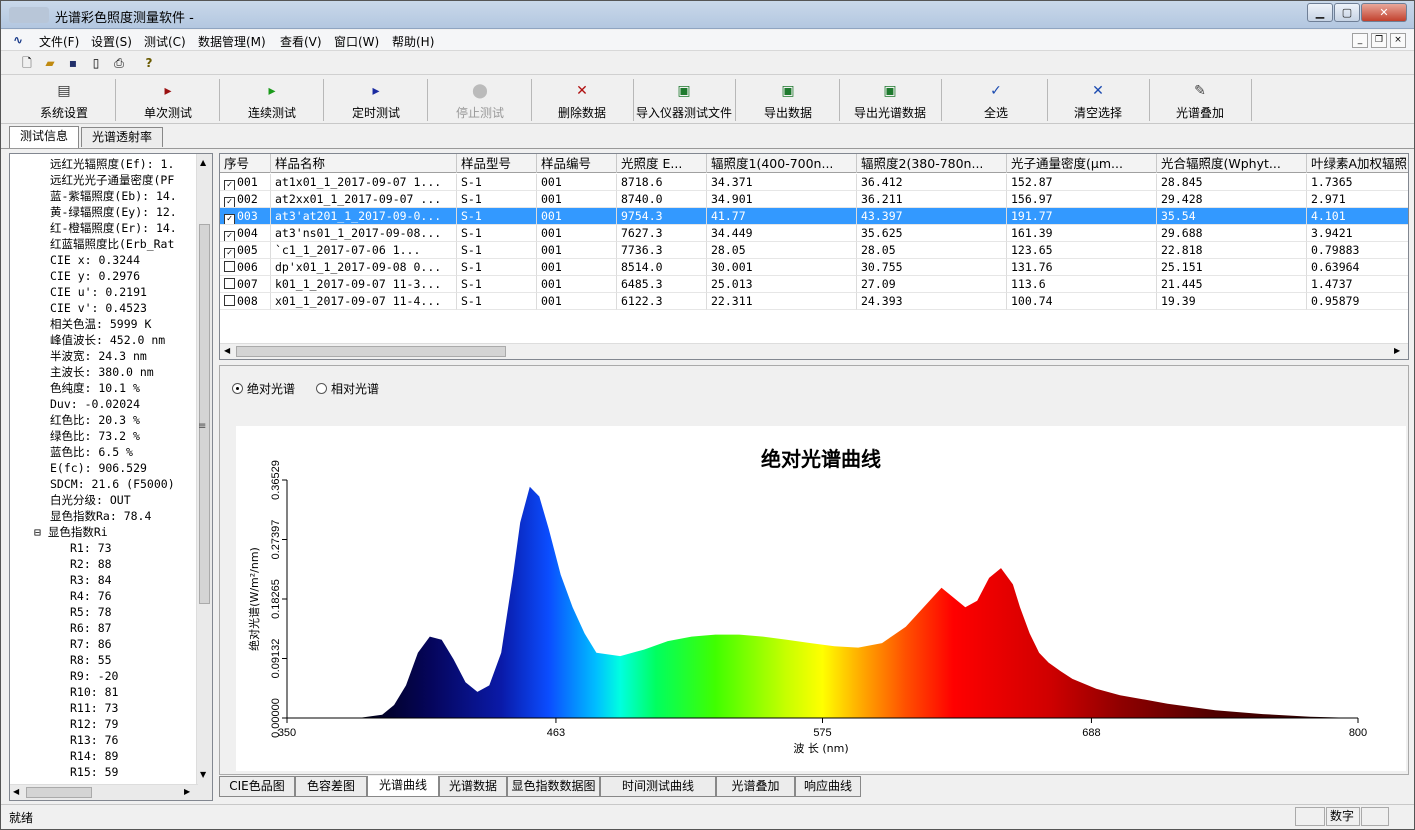 This screenshot has width=1415, height=830. I want to click on toolbar-button-0: ▤ 系统设置, so click(64, 100).